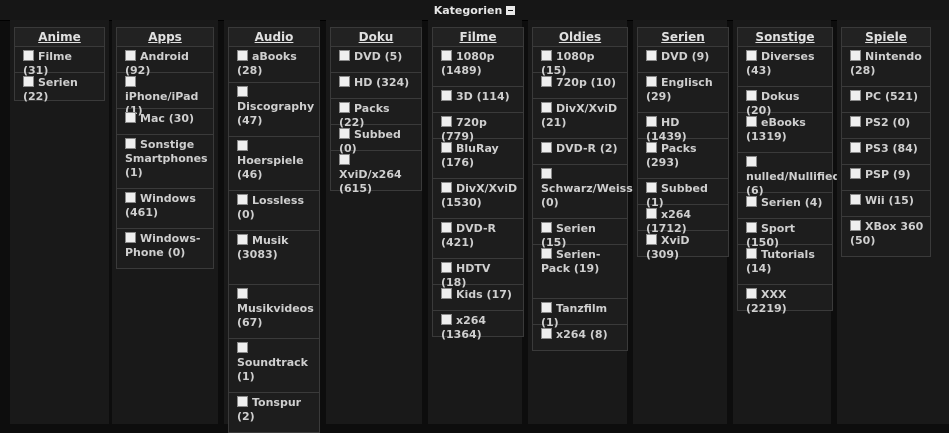 The image size is (949, 433). Describe the element at coordinates (785, 67) in the screenshot. I see `category-option: Diverses (43)` at that location.